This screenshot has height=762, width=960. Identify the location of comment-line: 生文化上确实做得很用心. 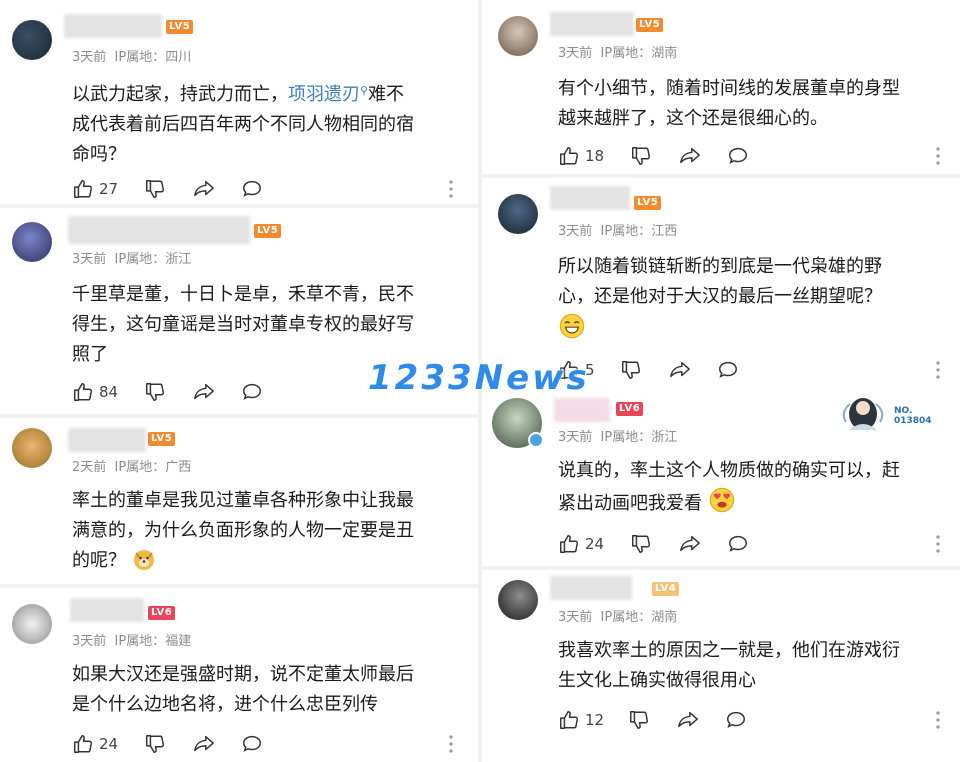
(657, 680).